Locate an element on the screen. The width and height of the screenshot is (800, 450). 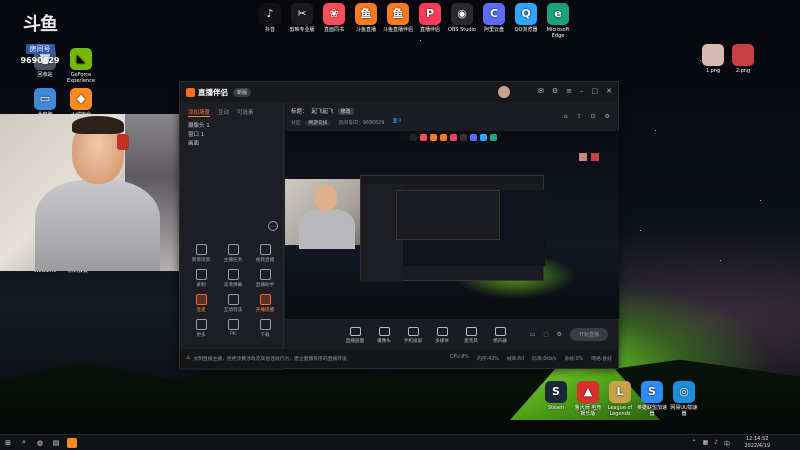
source-item: 画面 is located at coordinates (231, 144).